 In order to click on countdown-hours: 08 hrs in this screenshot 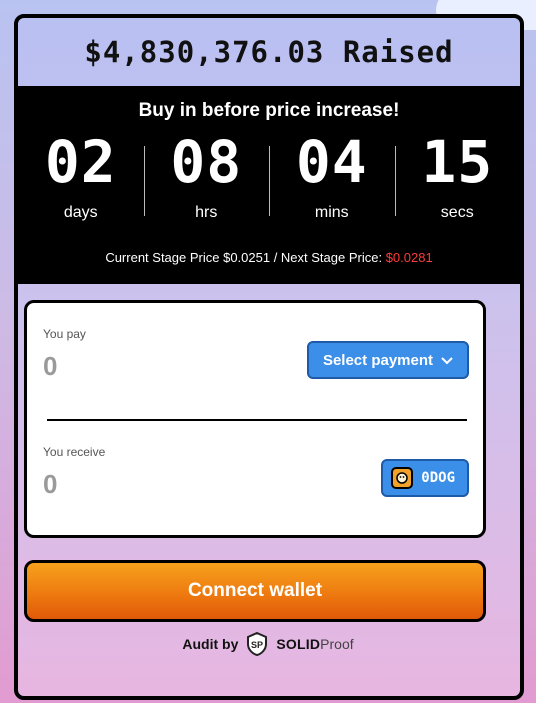, I will do `click(206, 180)`.